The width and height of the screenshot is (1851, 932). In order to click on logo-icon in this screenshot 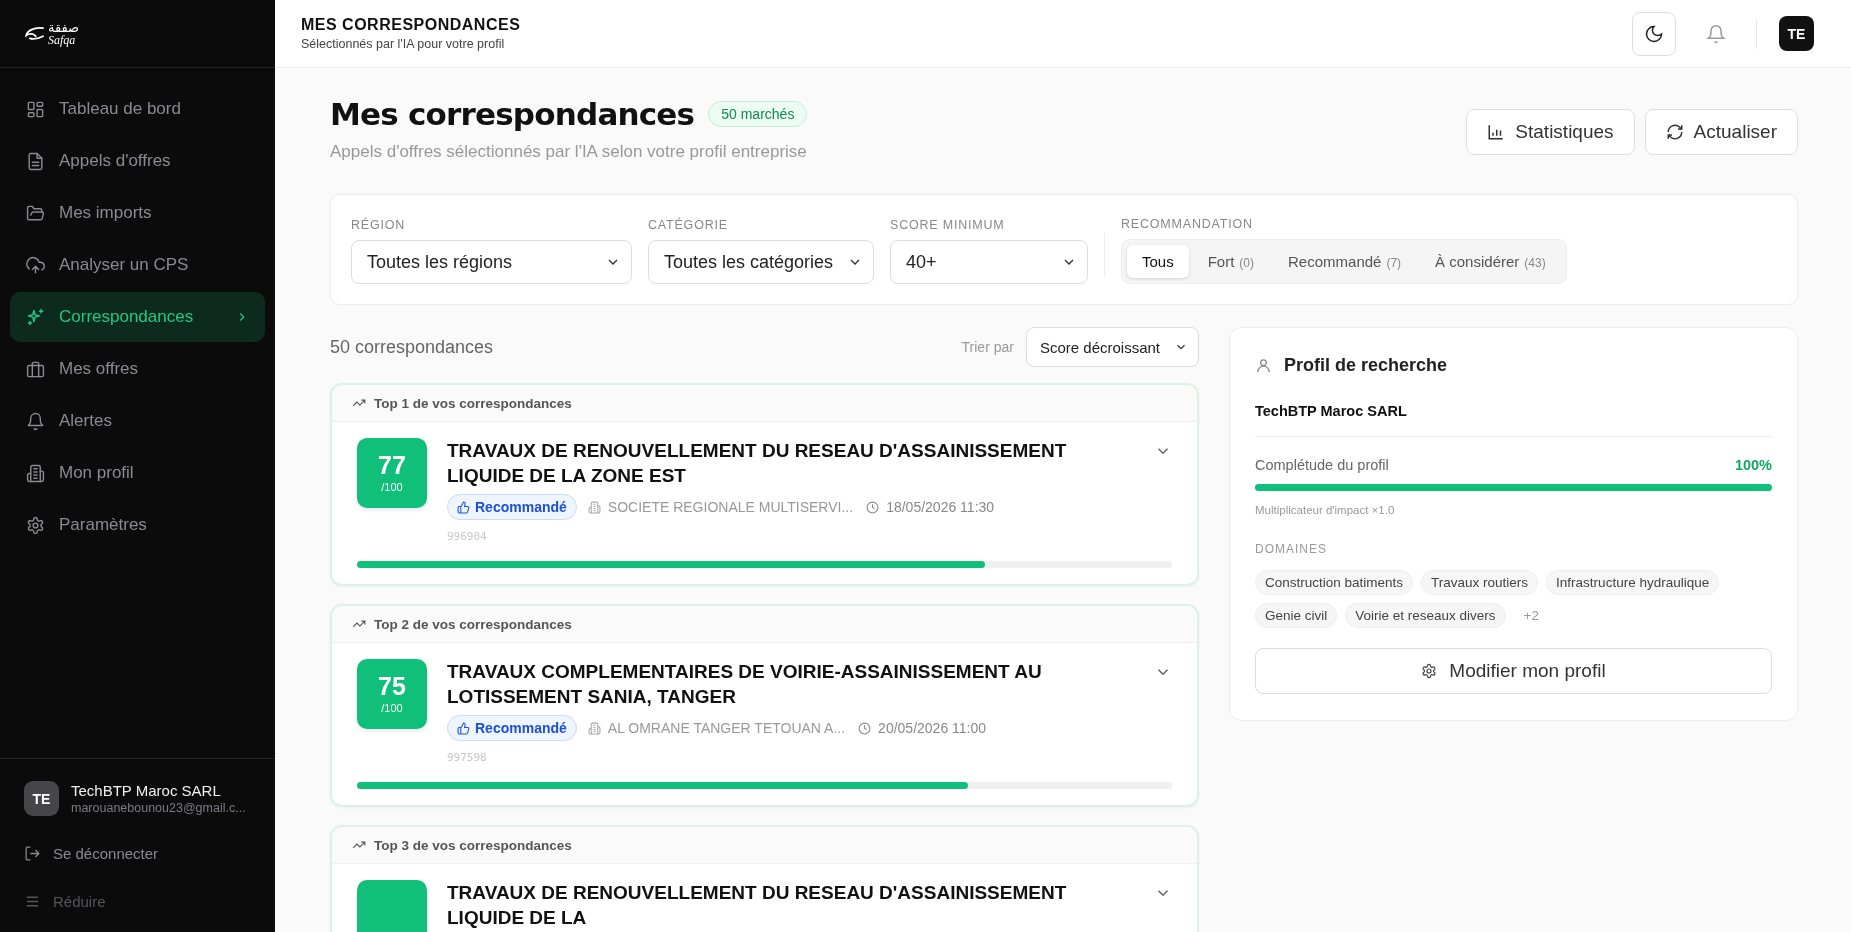, I will do `click(35, 33)`.